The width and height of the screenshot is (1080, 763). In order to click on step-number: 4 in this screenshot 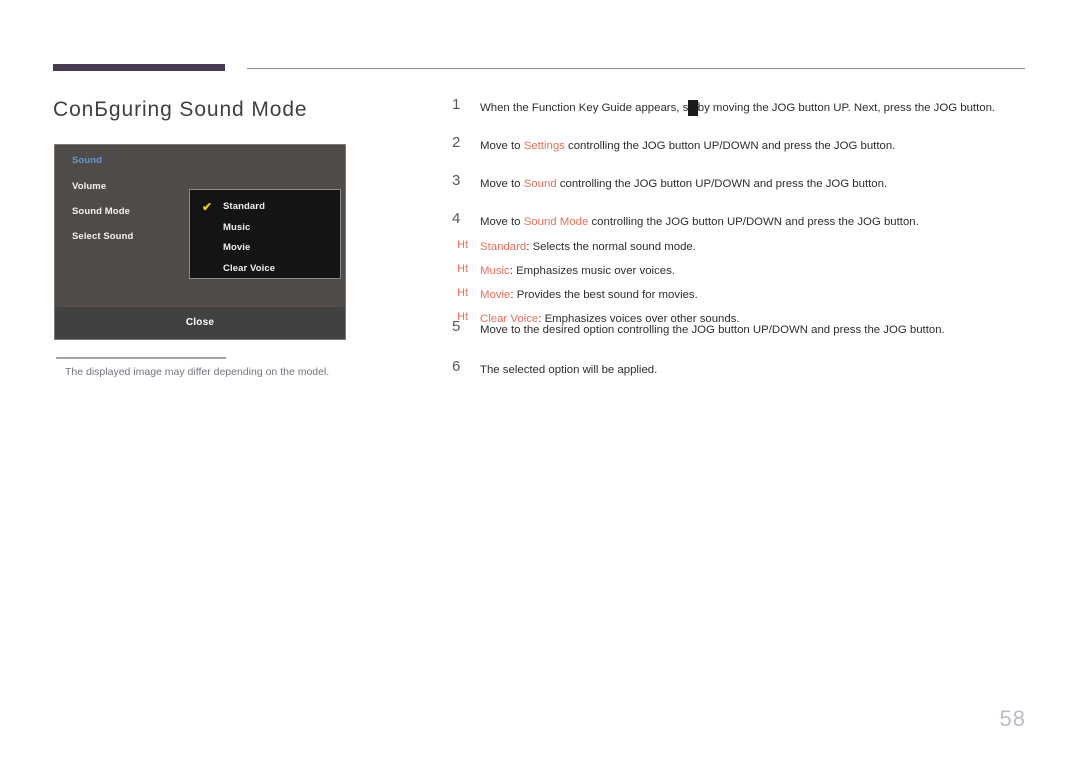, I will do `click(456, 218)`.